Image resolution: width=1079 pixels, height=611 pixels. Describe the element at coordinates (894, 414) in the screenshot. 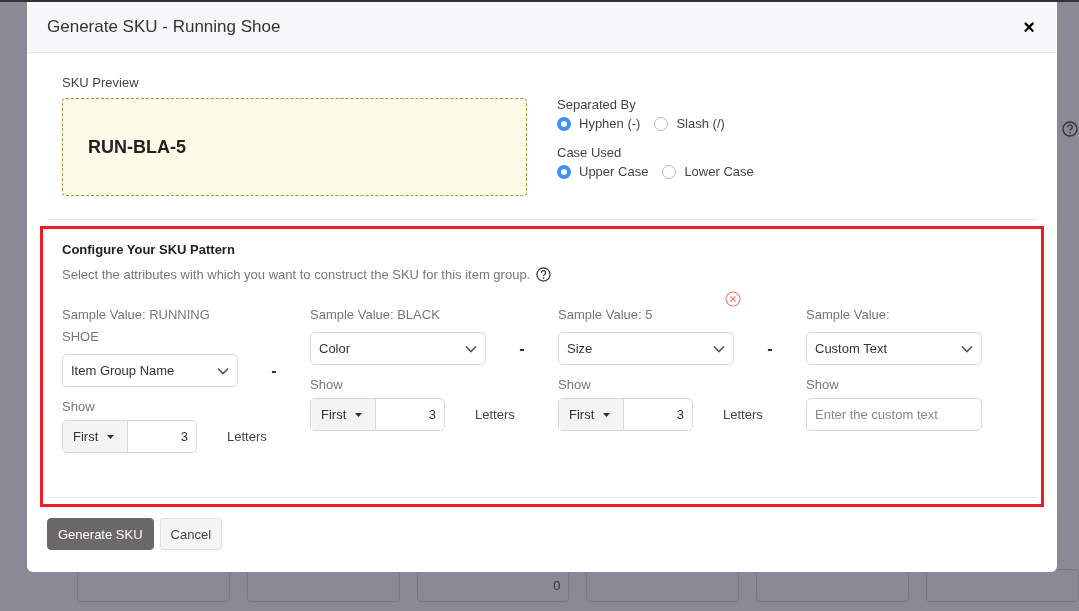

I see `custom-text-field: Enter the custom text` at that location.